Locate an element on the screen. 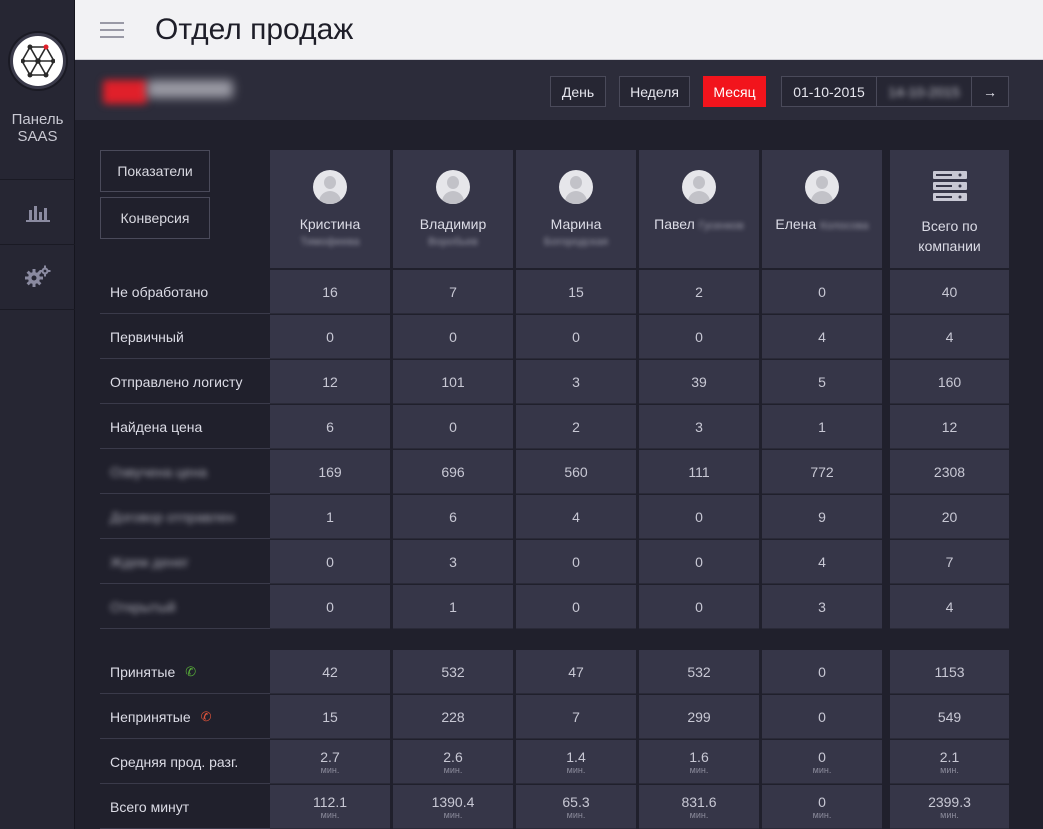 The image size is (1043, 829). table-cell: 772 is located at coordinates (822, 472).